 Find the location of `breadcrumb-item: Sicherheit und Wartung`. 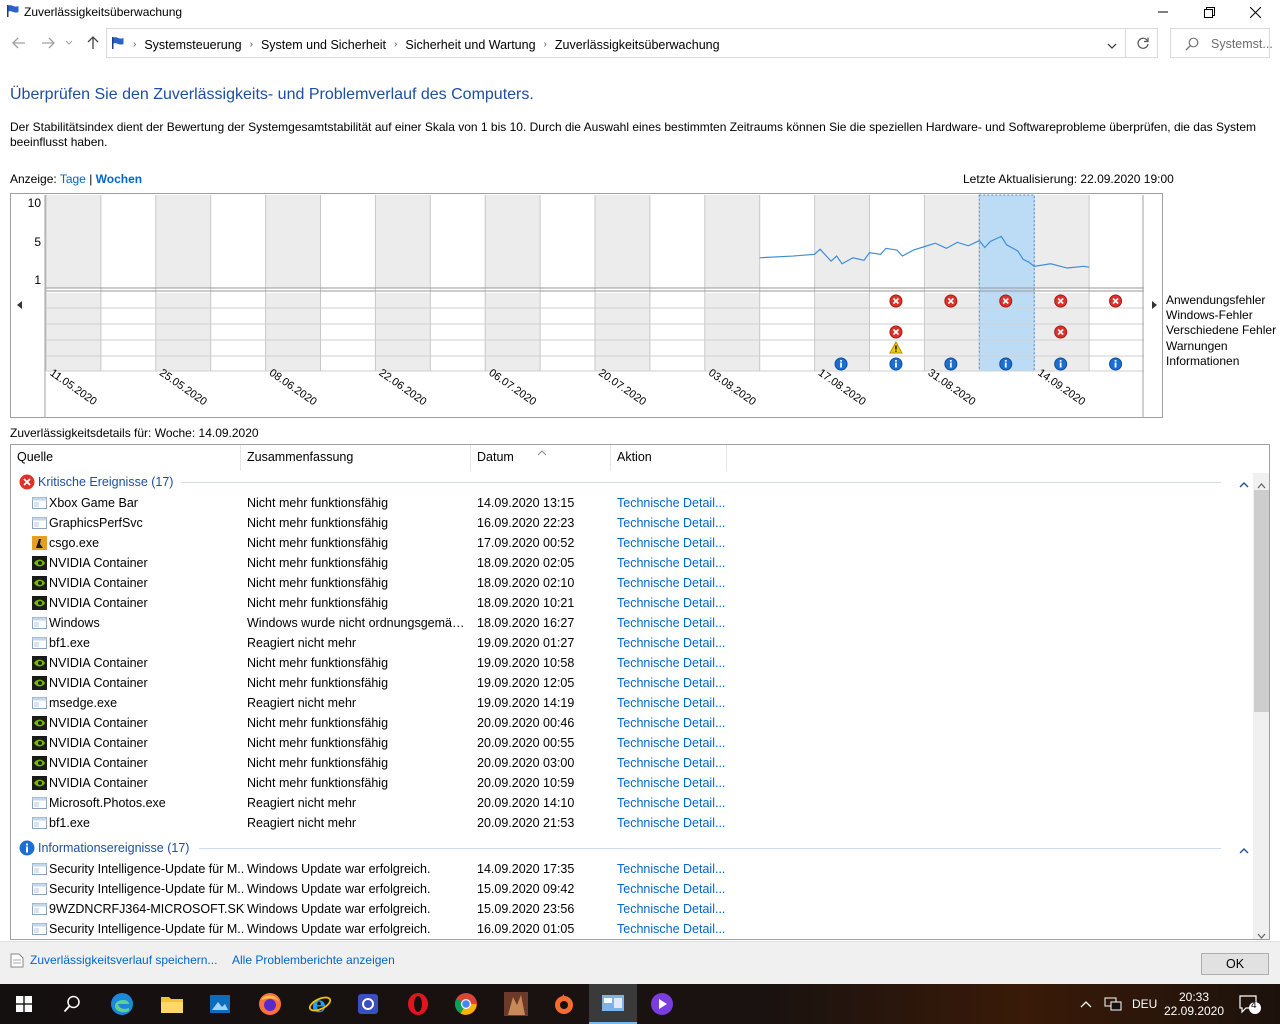

breadcrumb-item: Sicherheit und Wartung is located at coordinates (470, 45).